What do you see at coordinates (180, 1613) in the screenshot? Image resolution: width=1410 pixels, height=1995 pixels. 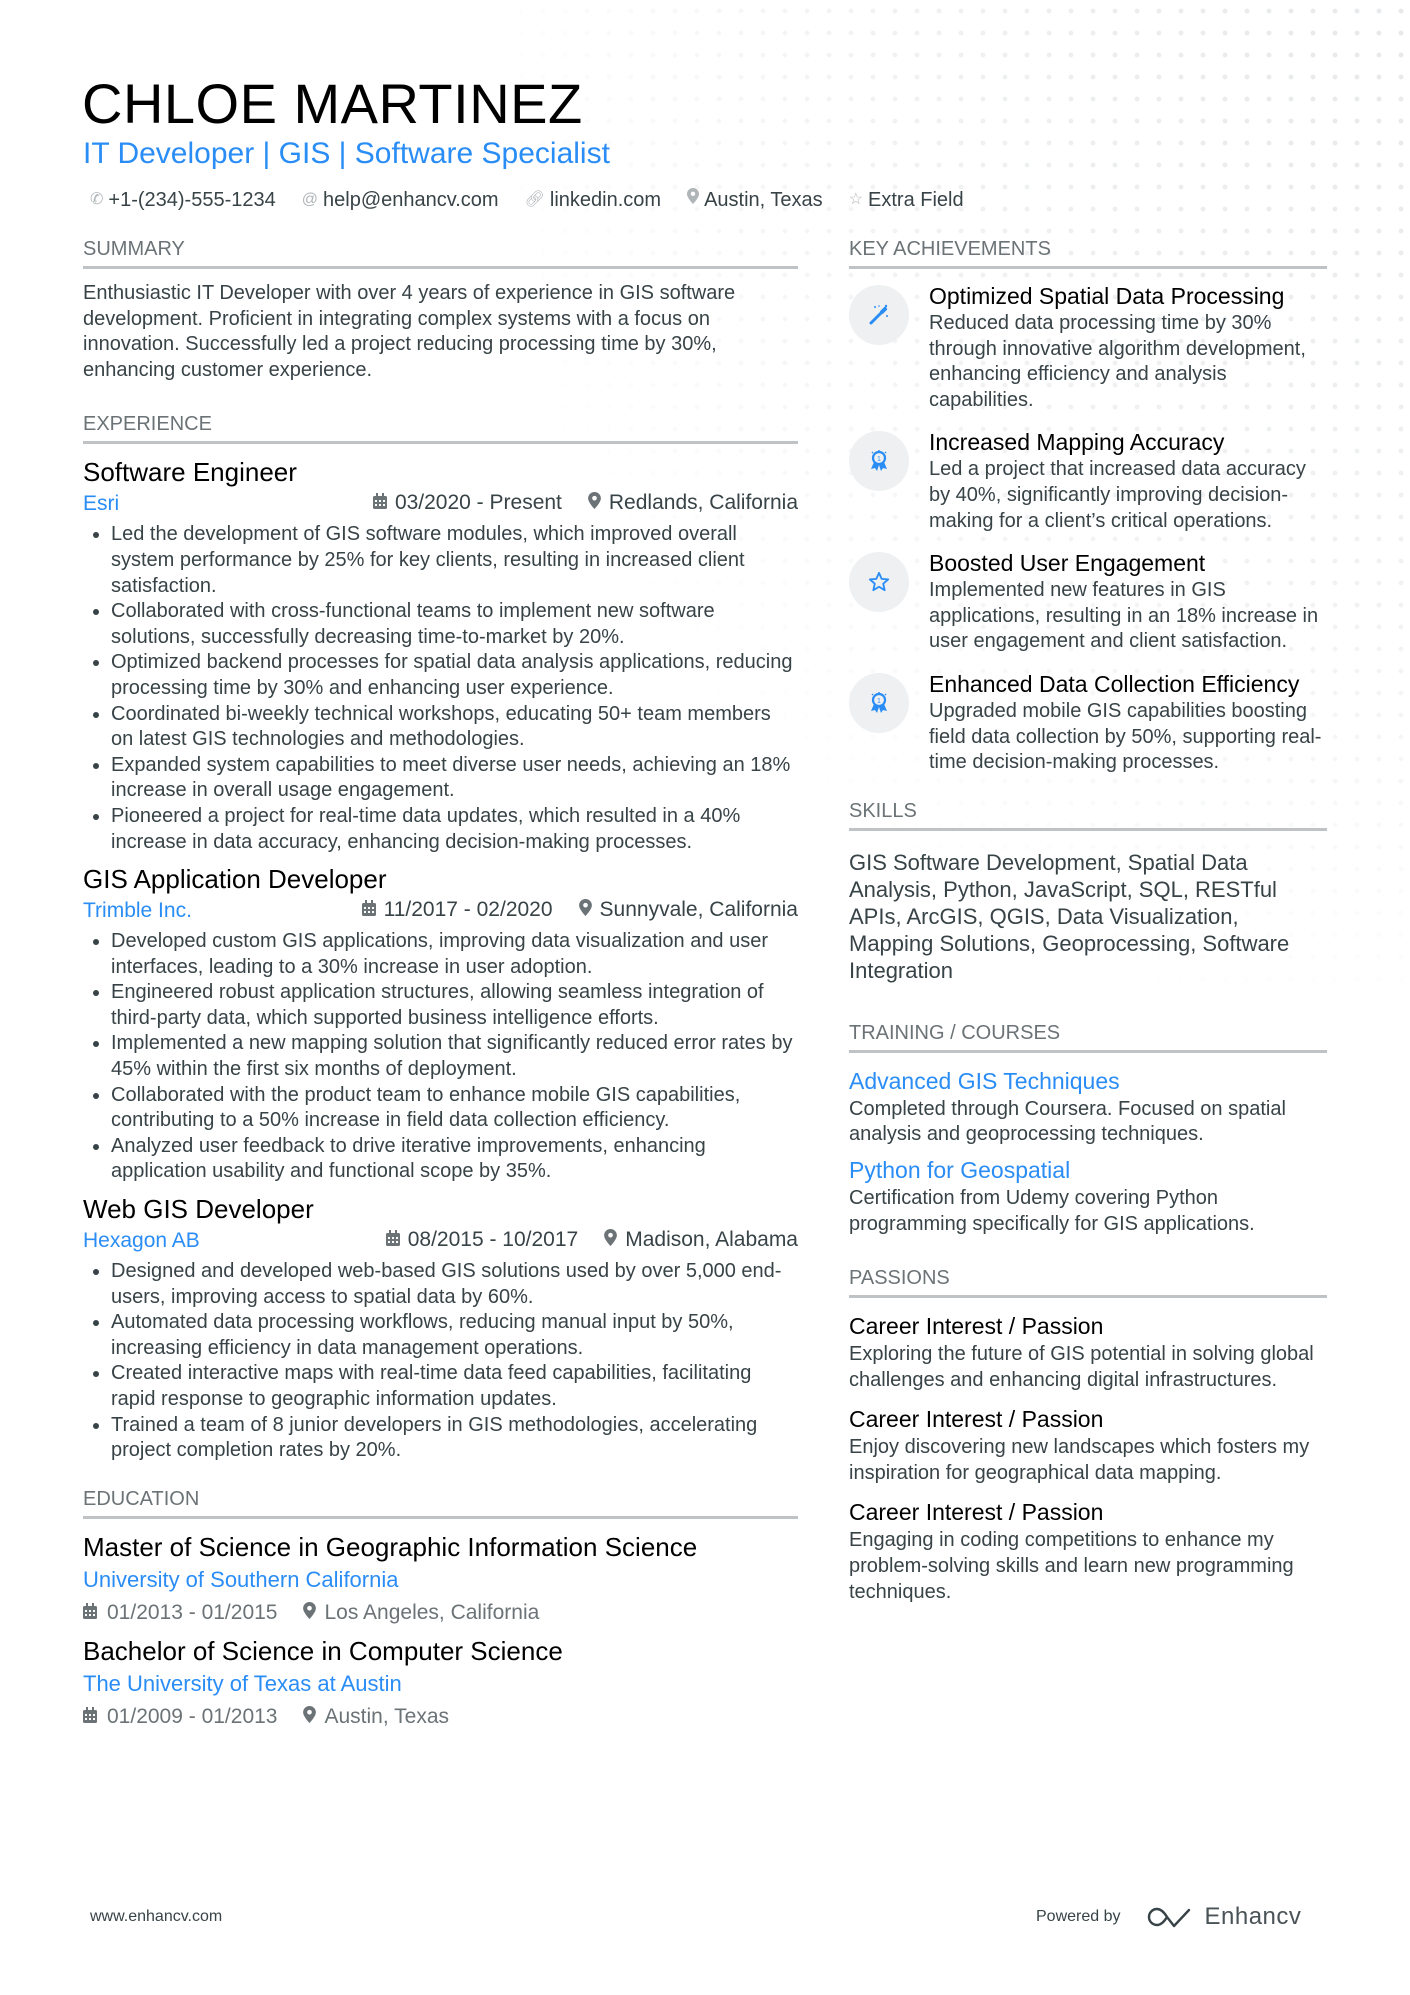 I see `education-dates: 01/2013 - 01/2015` at bounding box center [180, 1613].